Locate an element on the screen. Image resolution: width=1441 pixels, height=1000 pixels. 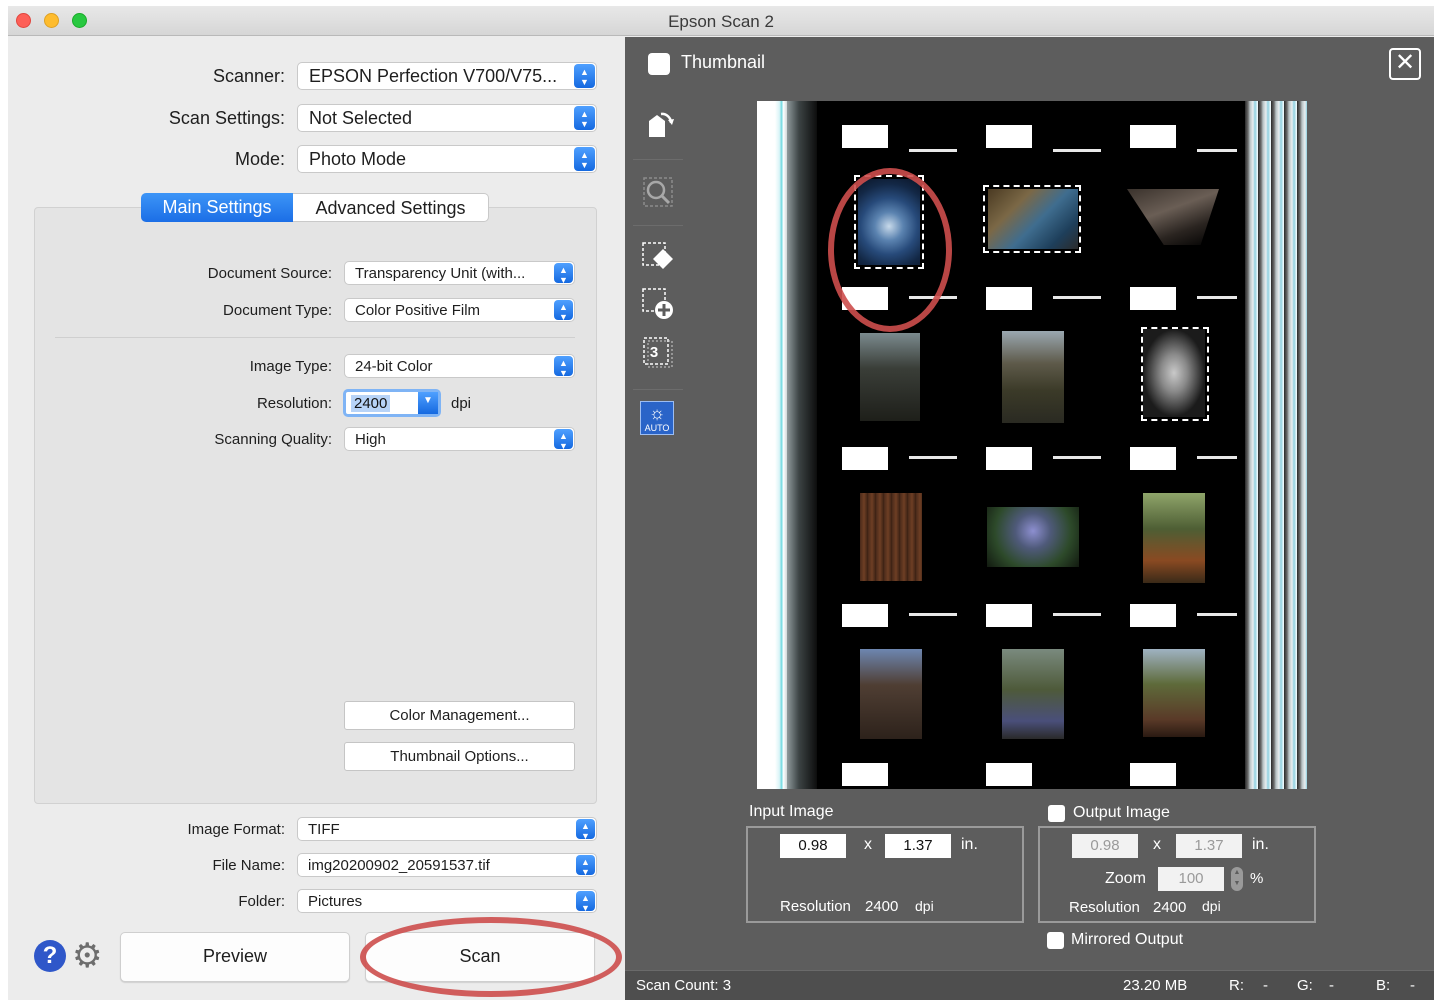
input-resolution-label: Resolution is located at coordinates (815, 906).